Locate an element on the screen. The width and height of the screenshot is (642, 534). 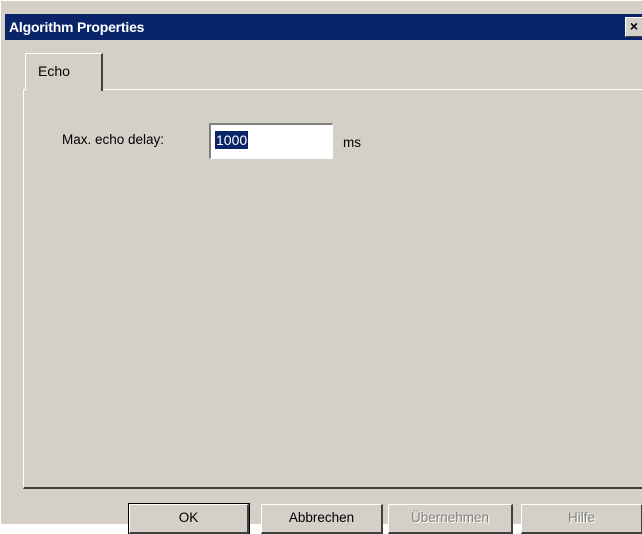
window-title: Algorithm Properties is located at coordinates (77, 27).